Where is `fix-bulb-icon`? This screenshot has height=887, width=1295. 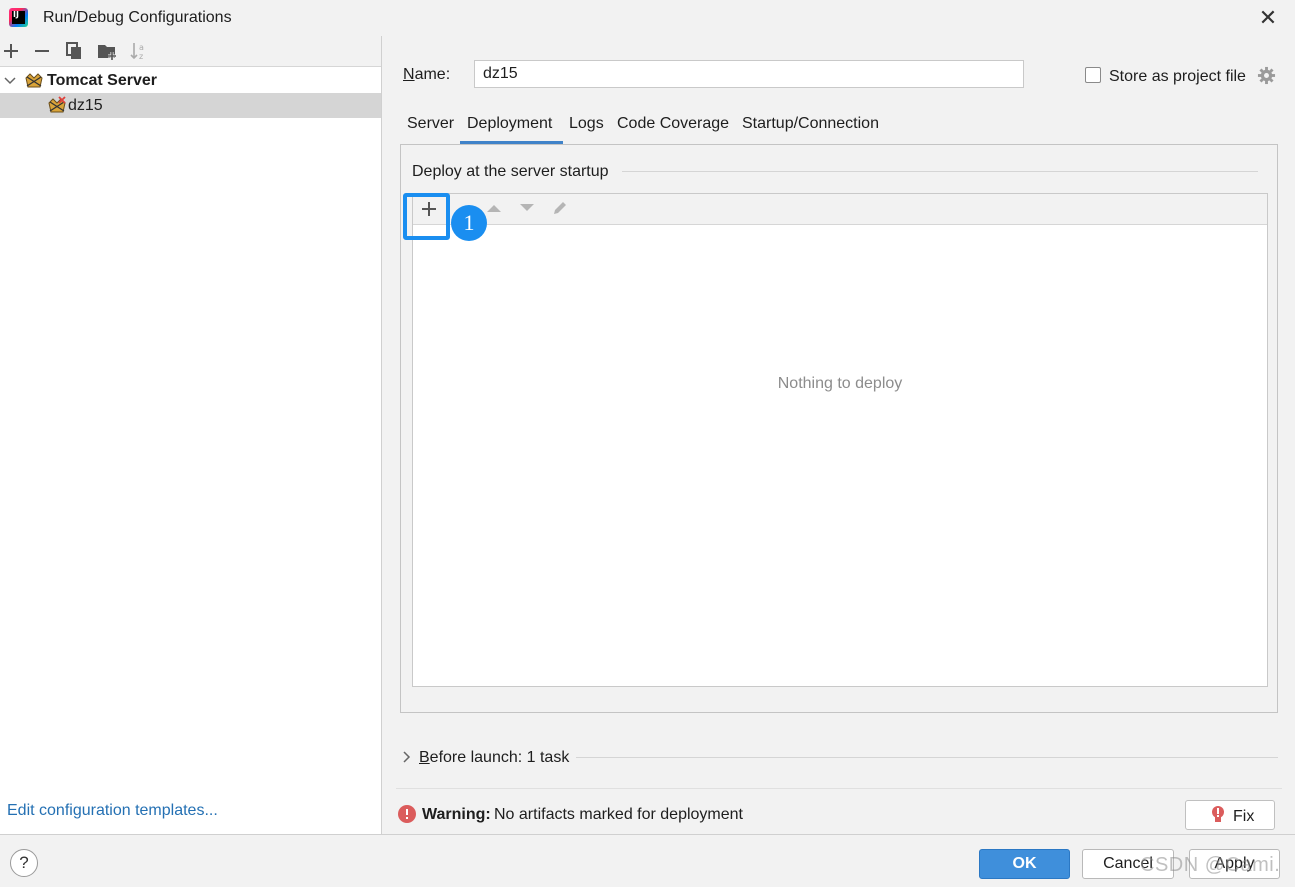
fix-bulb-icon is located at coordinates (1218, 814).